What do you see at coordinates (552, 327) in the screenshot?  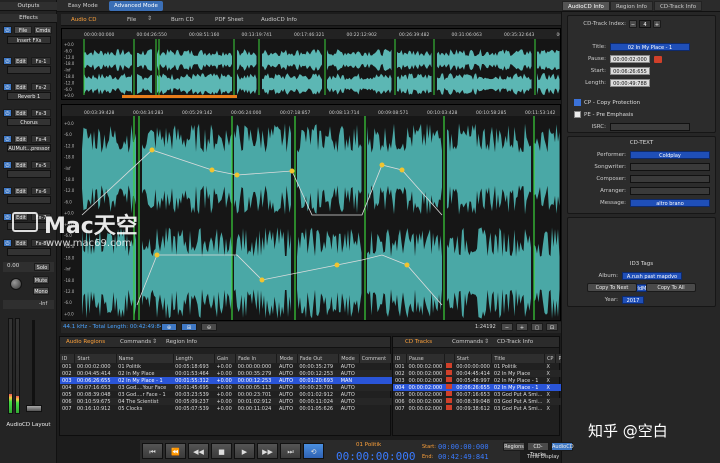 I see `zoom-all-button: ⊡` at bounding box center [552, 327].